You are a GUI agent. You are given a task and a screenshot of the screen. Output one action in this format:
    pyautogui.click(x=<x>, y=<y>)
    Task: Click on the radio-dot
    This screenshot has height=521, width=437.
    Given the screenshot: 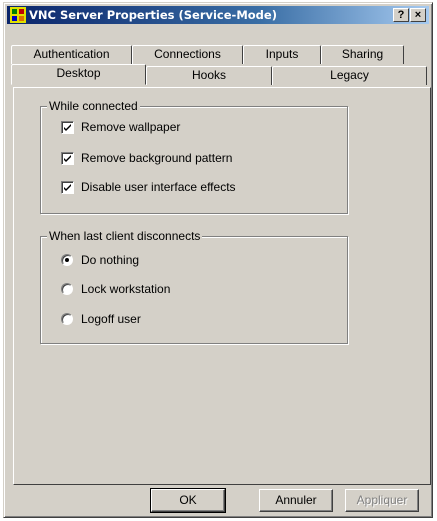 What is the action you would take?
    pyautogui.click(x=67, y=260)
    